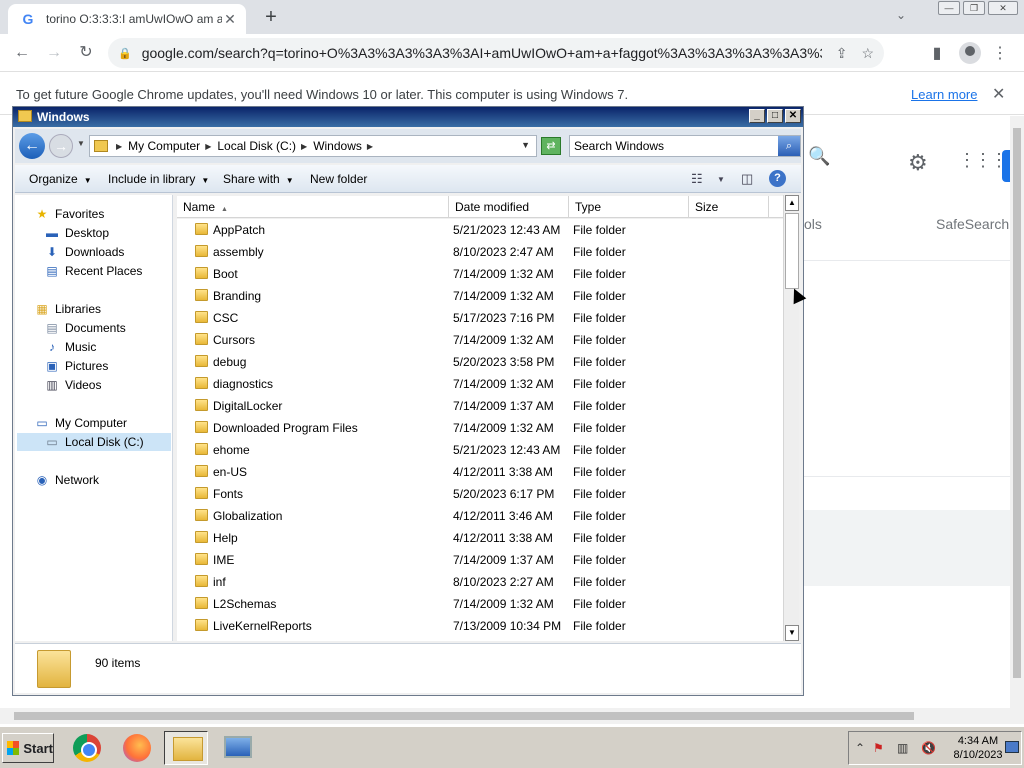 The width and height of the screenshot is (1024, 768). I want to click on page-horizontal-scrollbar, so click(512, 716).